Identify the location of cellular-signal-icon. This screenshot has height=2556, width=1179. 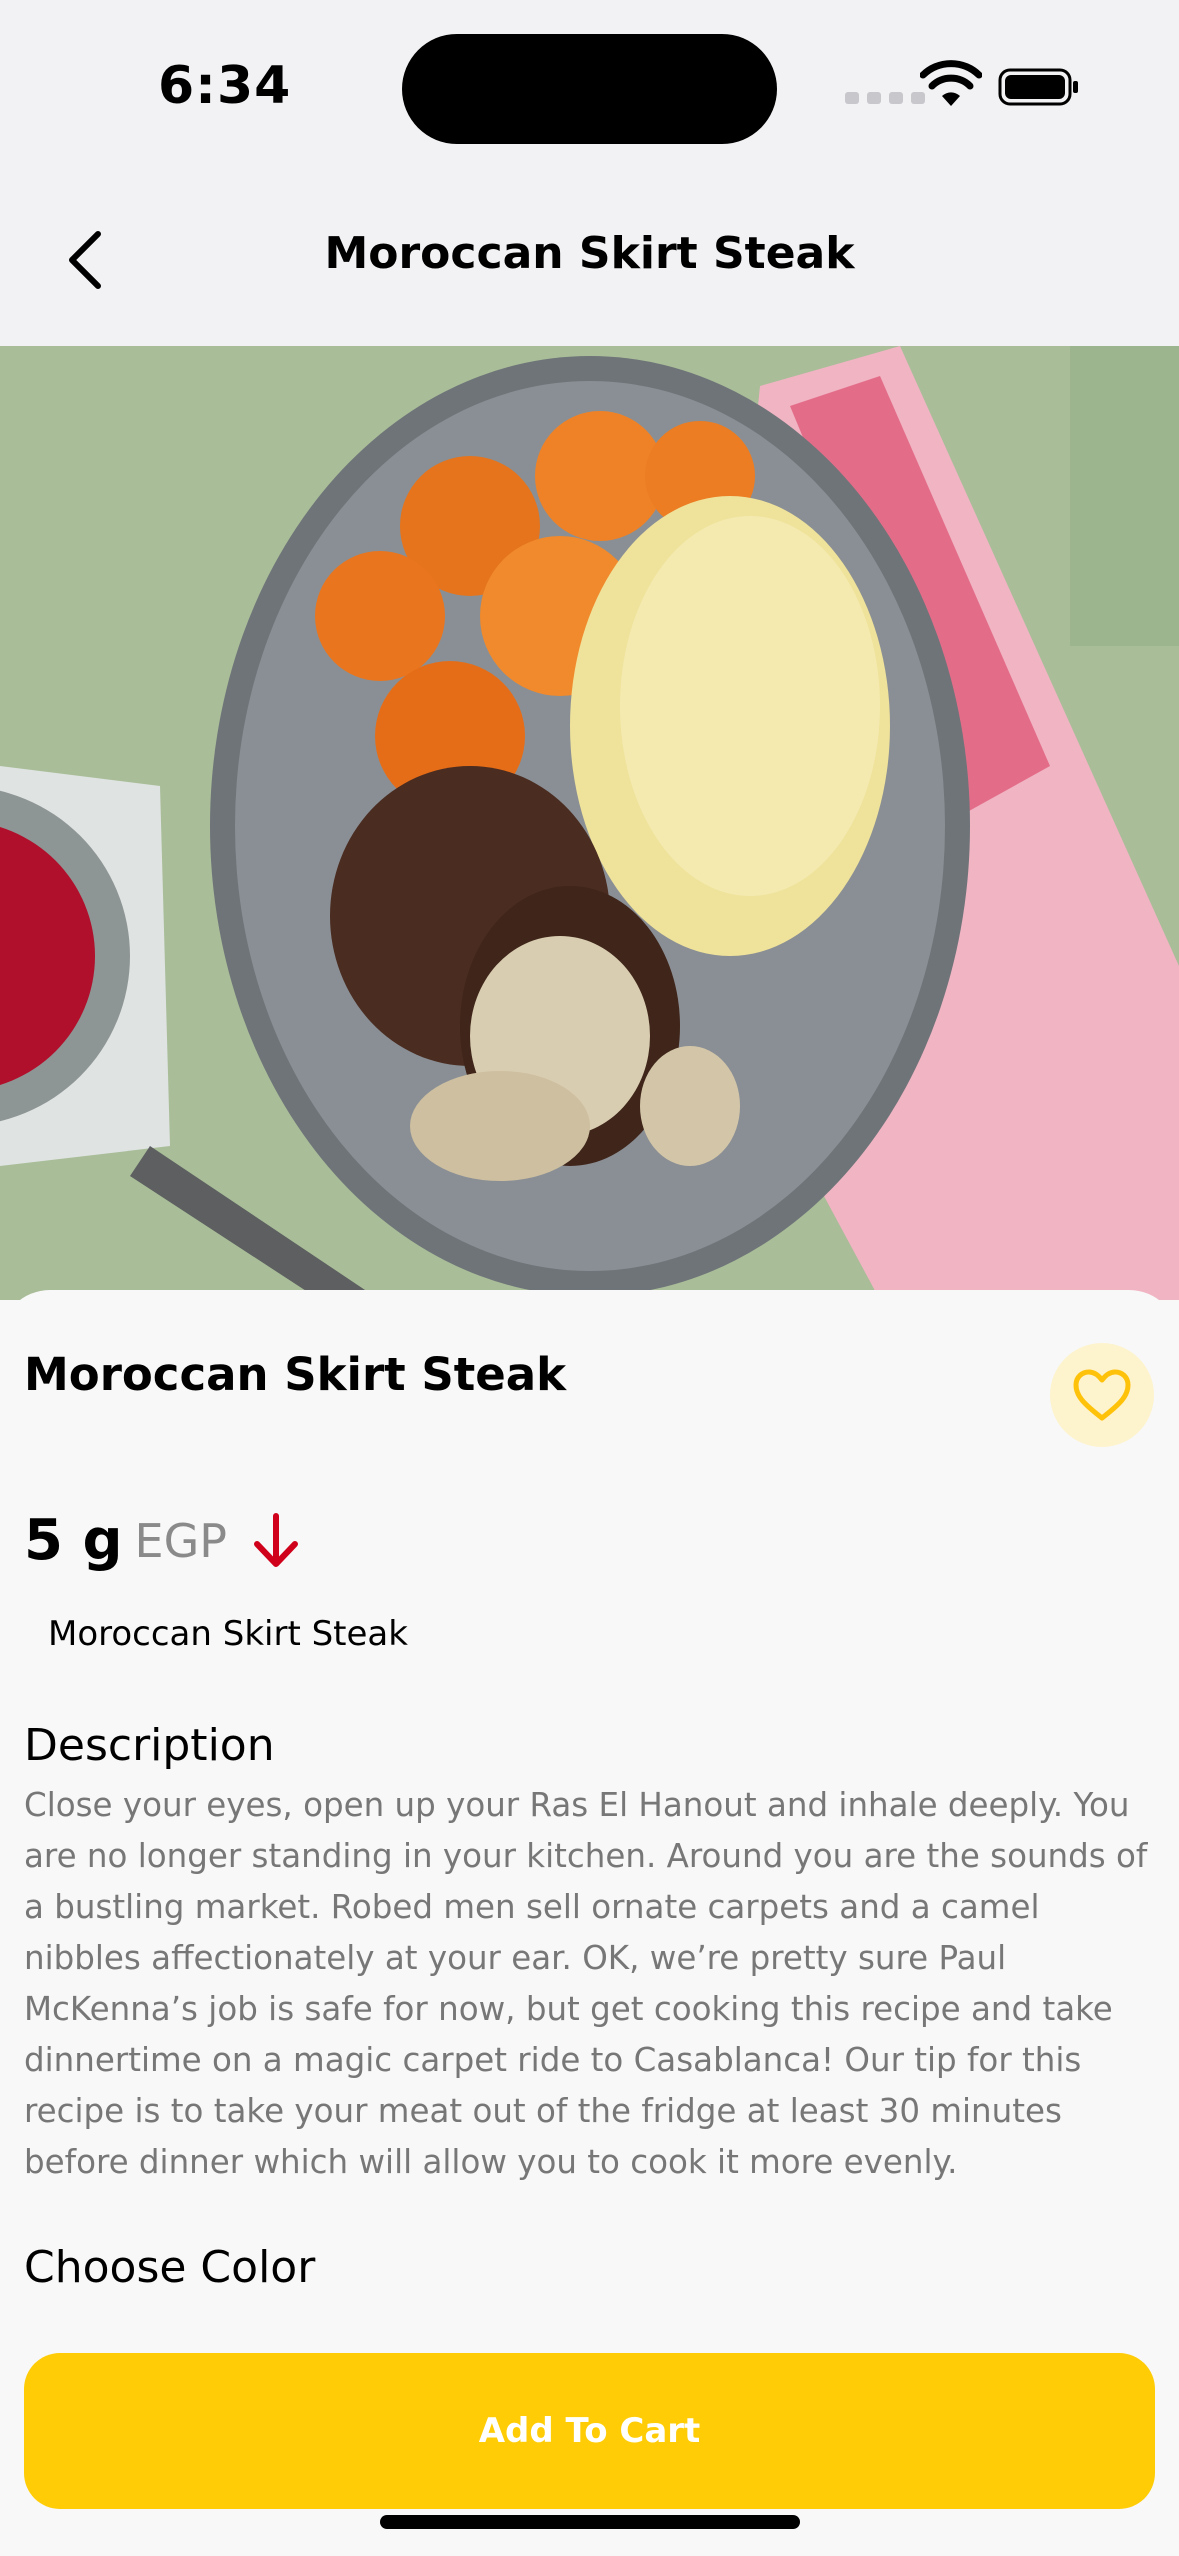
(885, 98).